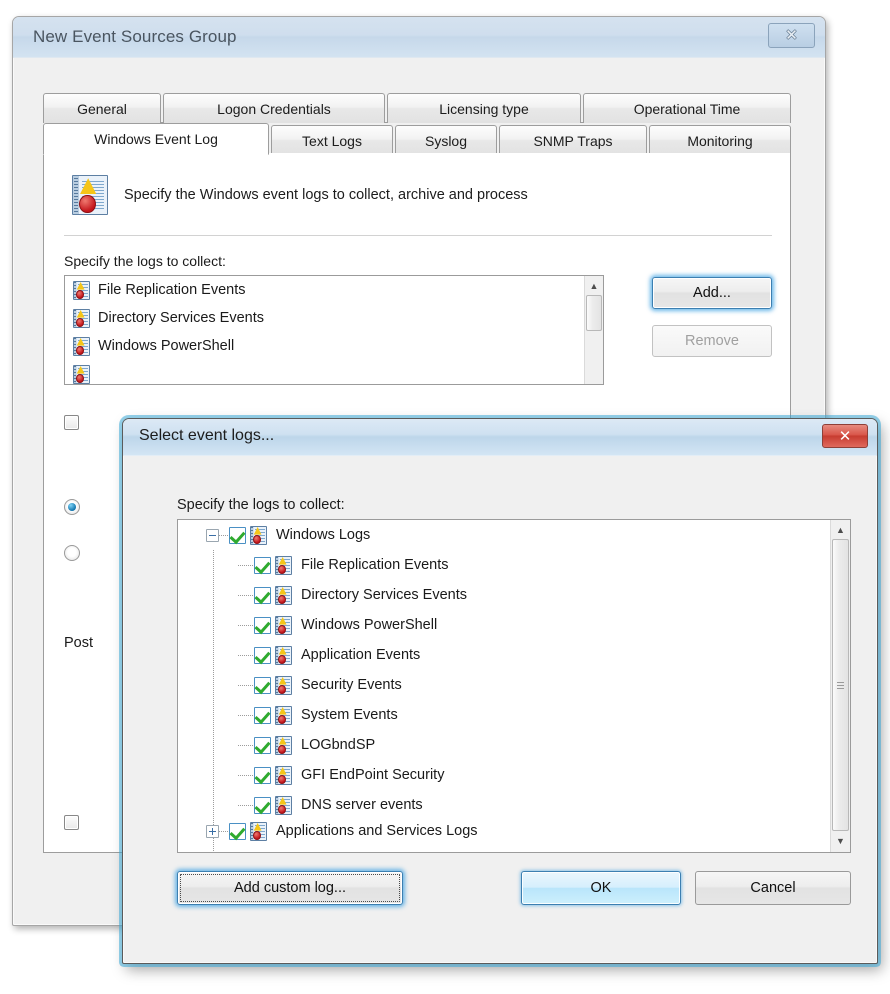 The height and width of the screenshot is (994, 890). What do you see at coordinates (338, 745) in the screenshot?
I see `tree-item-label: LOGbndSP` at bounding box center [338, 745].